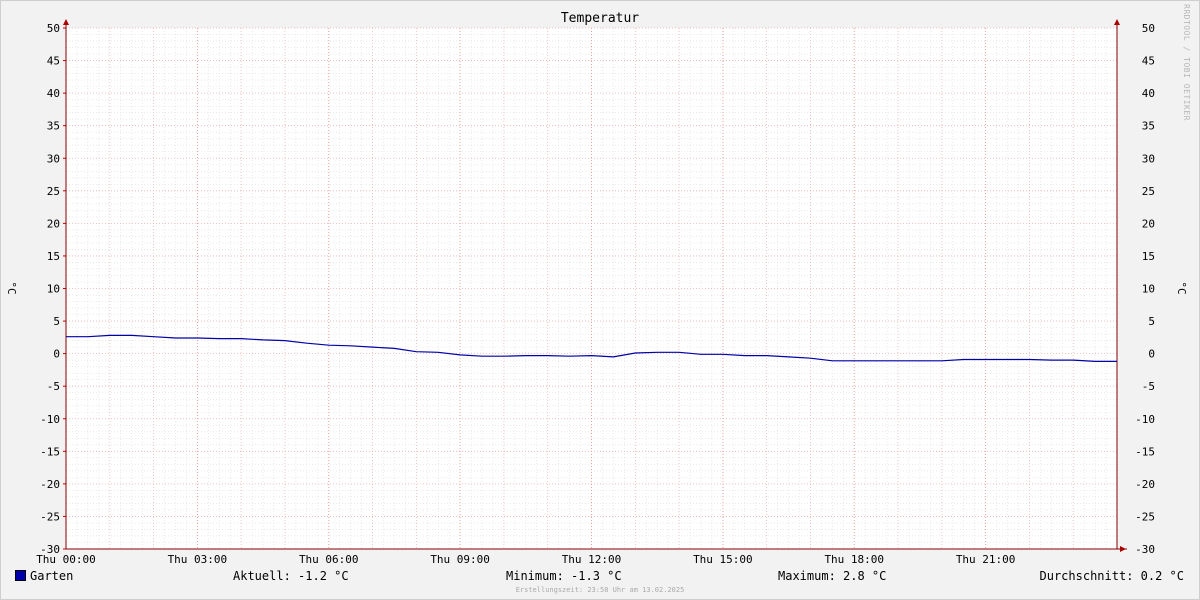  I want to click on y-tick-label-left: 5, so click(56, 321).